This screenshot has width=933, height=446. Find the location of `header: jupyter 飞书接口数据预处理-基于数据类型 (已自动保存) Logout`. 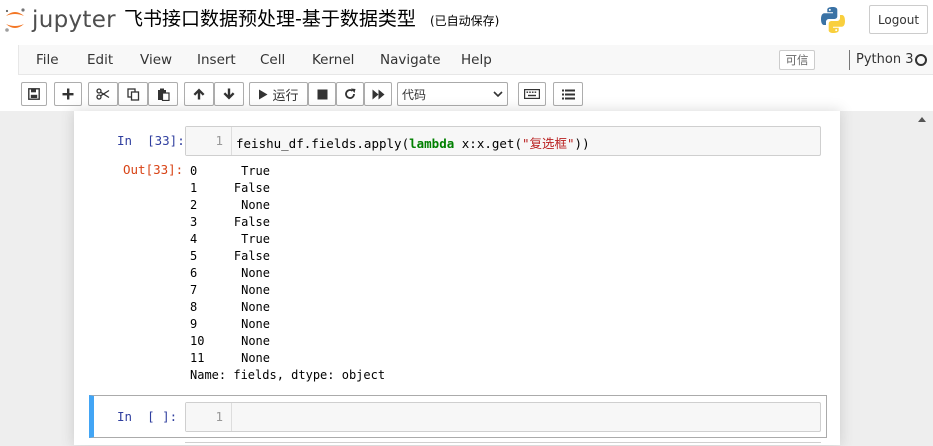

header: jupyter 飞书接口数据预处理-基于数据类型 (已自动保存) Logout is located at coordinates (466, 22).